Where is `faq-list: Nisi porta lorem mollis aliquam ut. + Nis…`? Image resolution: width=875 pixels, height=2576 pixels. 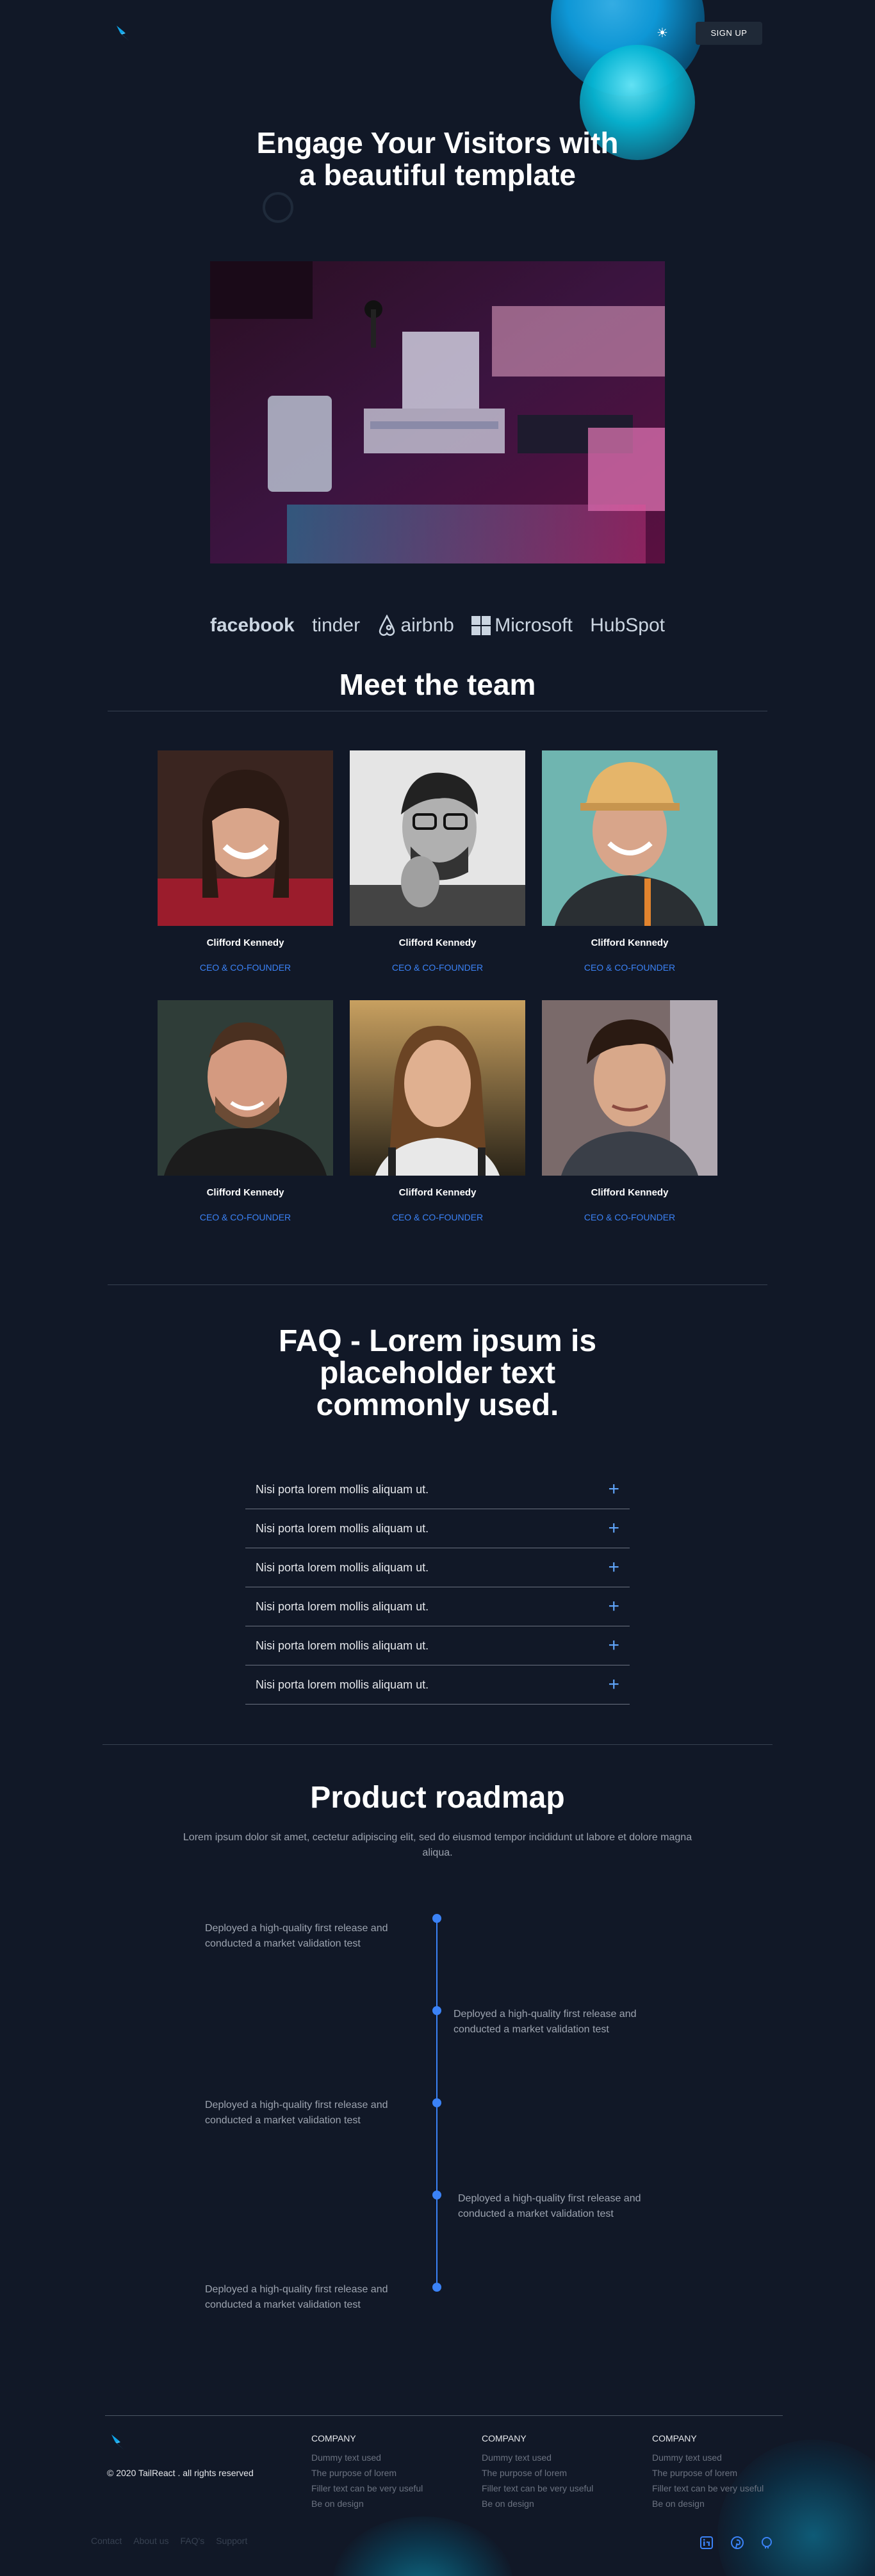 faq-list: Nisi porta lorem mollis aliquam ut. + Nis… is located at coordinates (437, 1588).